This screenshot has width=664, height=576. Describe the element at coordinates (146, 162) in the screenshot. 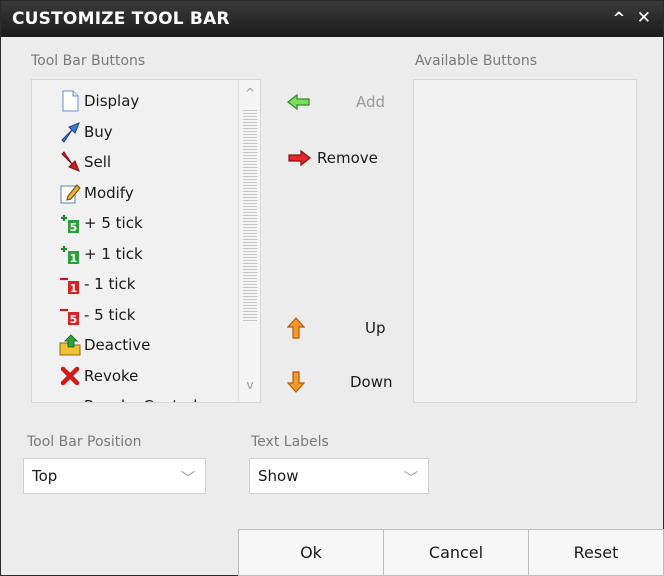

I see `list-item: Sell` at that location.